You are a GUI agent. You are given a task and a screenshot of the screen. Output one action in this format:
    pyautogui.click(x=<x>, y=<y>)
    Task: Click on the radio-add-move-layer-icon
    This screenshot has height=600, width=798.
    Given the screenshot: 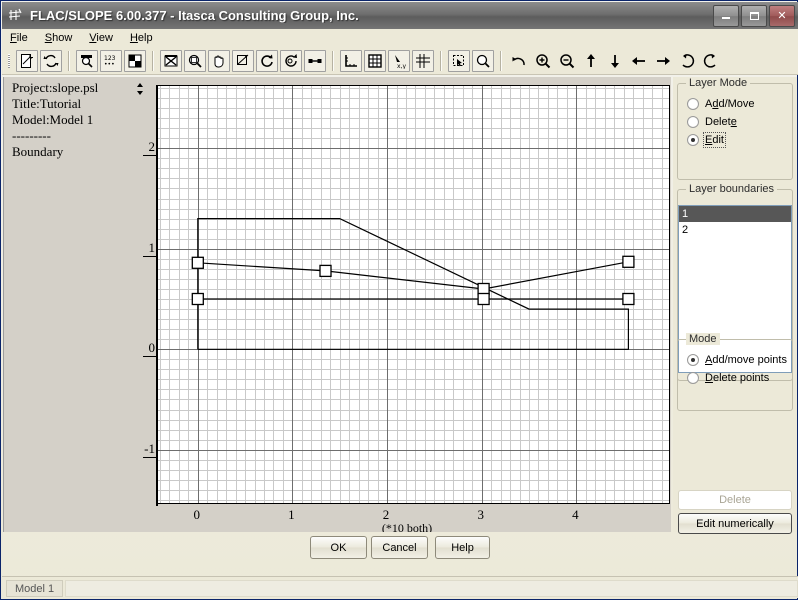 What is the action you would take?
    pyautogui.click(x=693, y=104)
    